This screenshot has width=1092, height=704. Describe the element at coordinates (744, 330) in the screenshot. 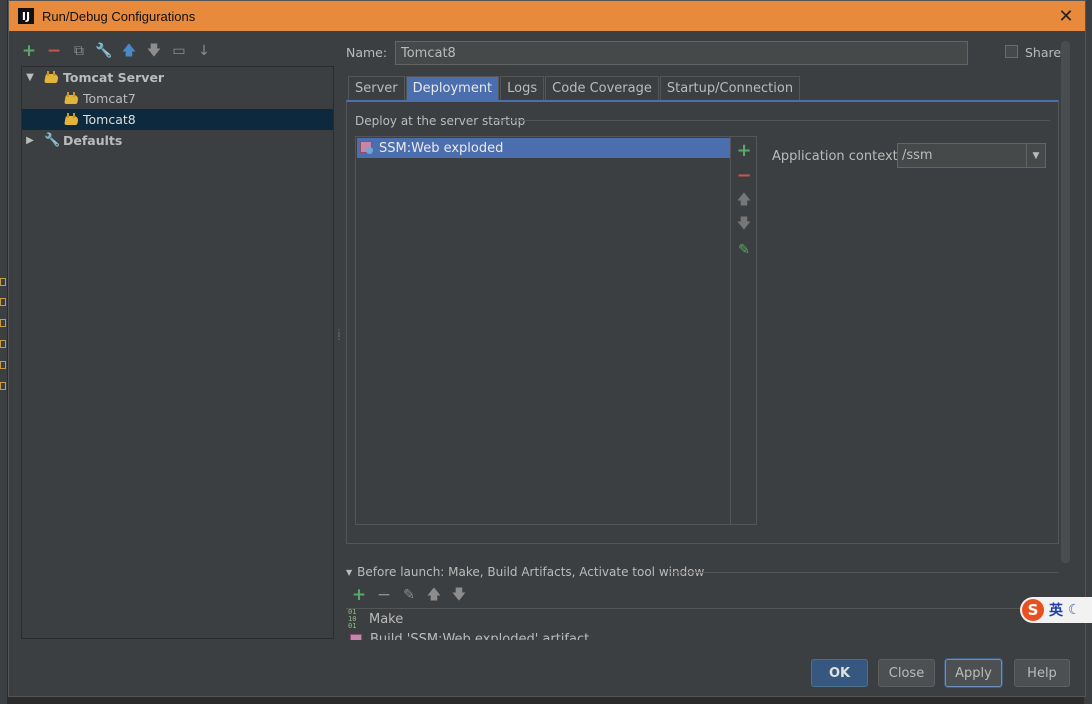

I see `artifact-list-toolbar: + − 🡅 🡇 ✎` at that location.